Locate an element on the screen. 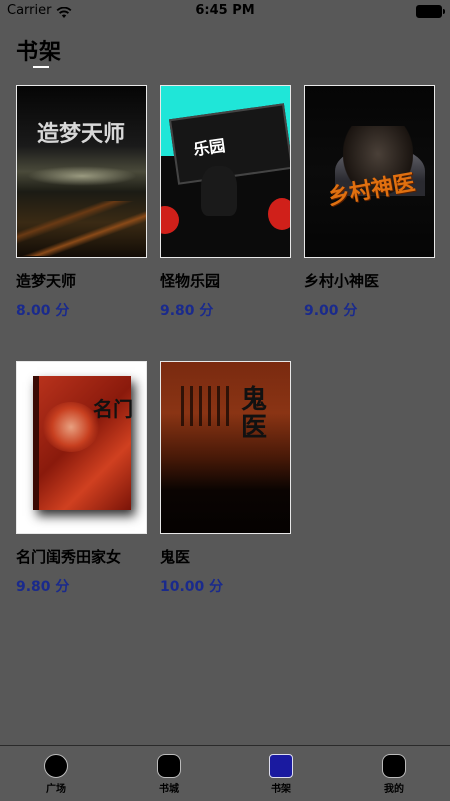 The image size is (450, 801). book-item: 乡村神医 乡村小神医 9.00 分 is located at coordinates (369, 202).